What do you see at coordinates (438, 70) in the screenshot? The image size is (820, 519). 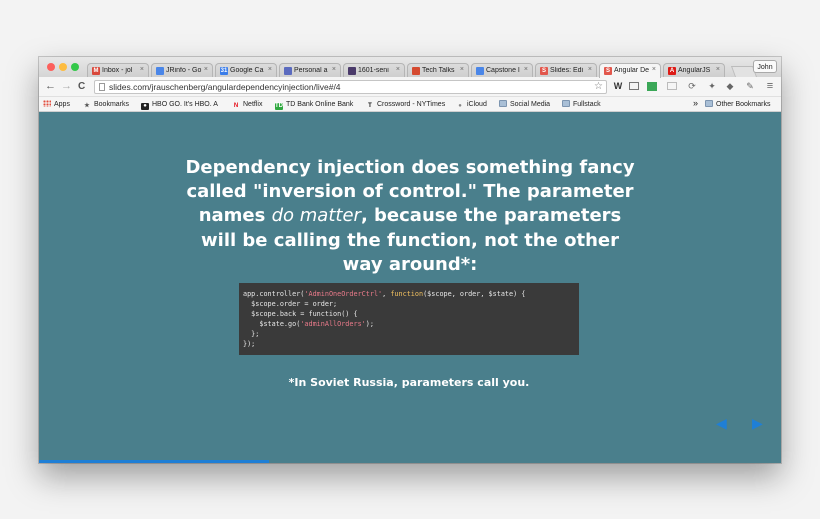 I see `tab-6: Tech Talks ×` at bounding box center [438, 70].